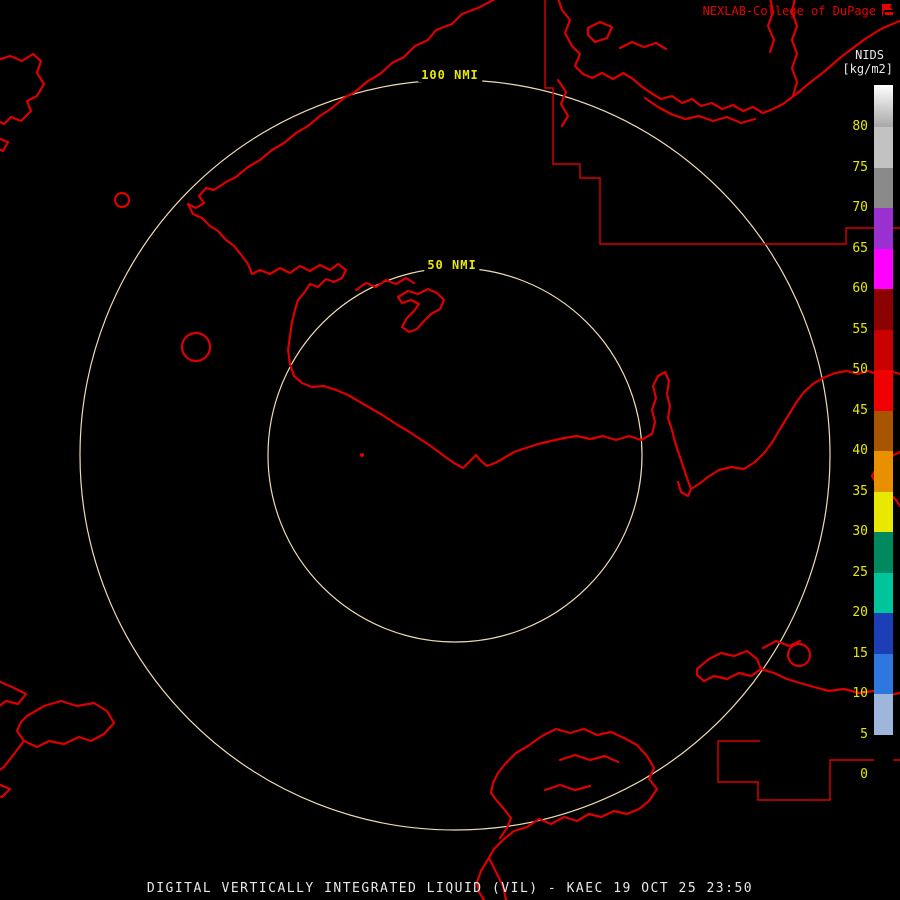 Image resolution: width=900 pixels, height=900 pixels. Describe the element at coordinates (14, 693) in the screenshot. I see `coastline-left-lower` at that location.